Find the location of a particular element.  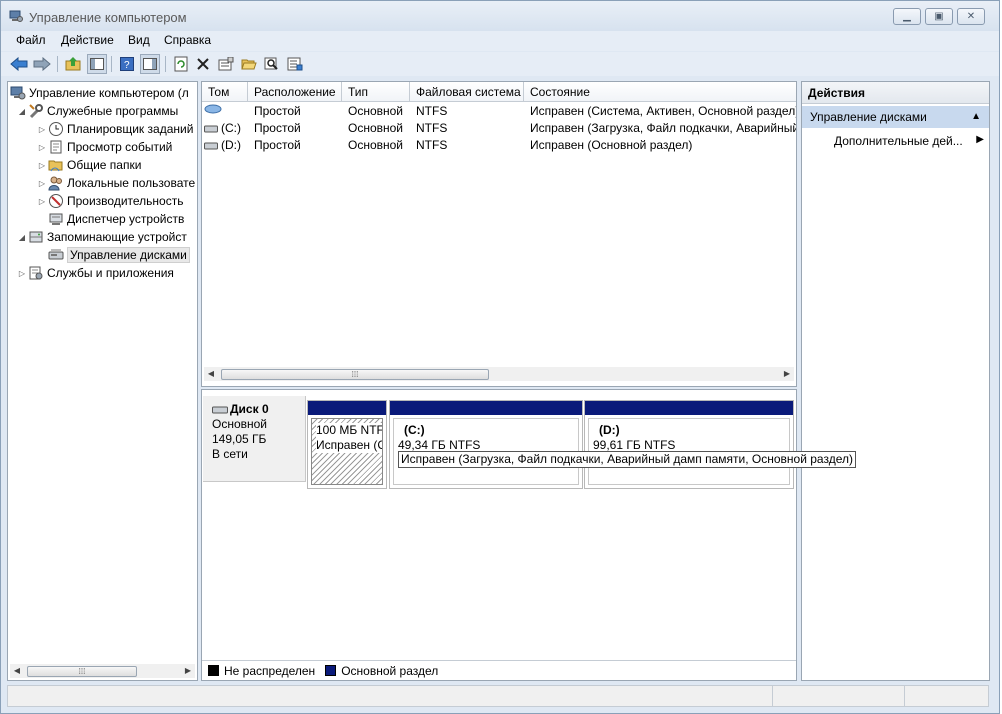

restore-icon: ▣ is located at coordinates (939, 16).